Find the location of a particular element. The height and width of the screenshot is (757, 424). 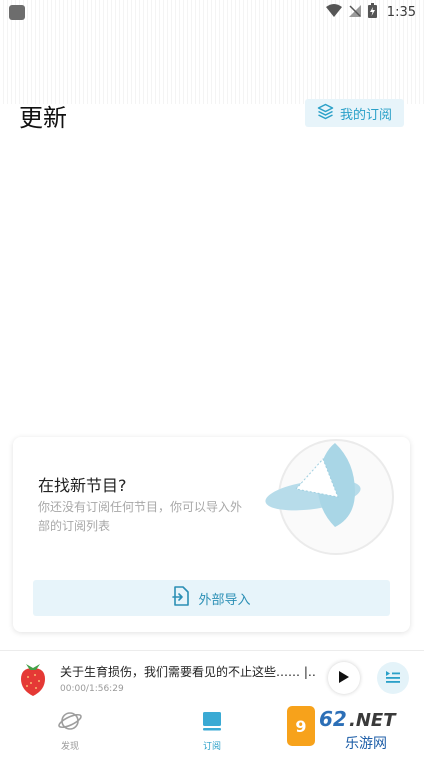

playlist-icon is located at coordinates (393, 678).